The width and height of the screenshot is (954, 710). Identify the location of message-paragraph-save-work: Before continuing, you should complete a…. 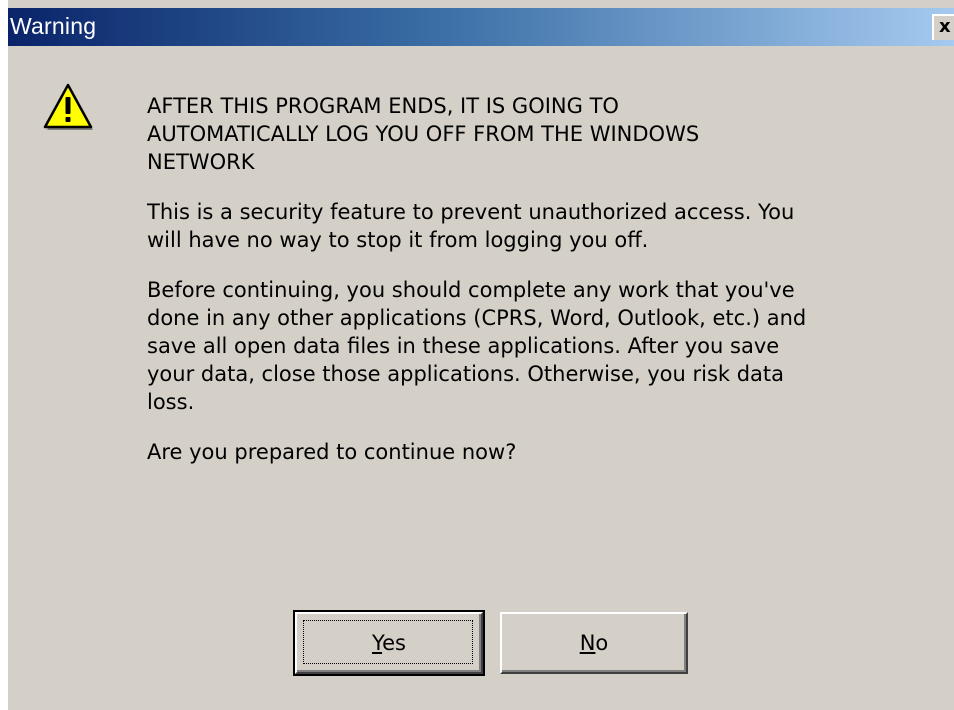
(477, 346).